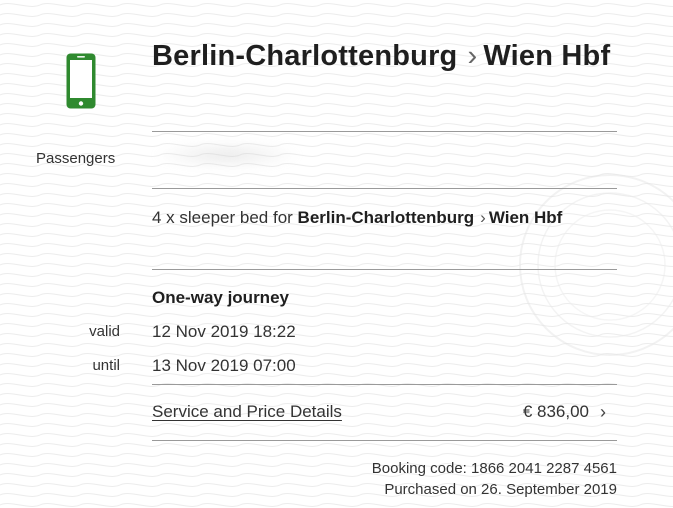 Image resolution: width=673 pixels, height=508 pixels. I want to click on route-destination: Wien Hbf, so click(547, 56).